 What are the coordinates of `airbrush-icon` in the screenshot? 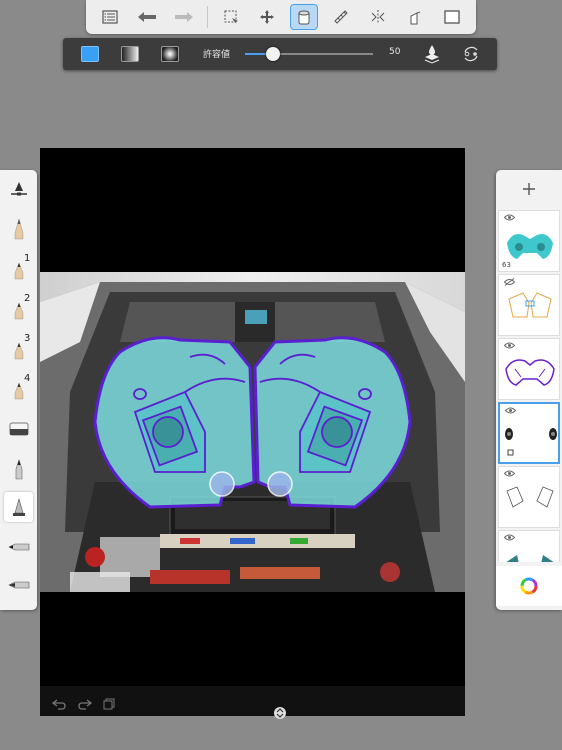 It's located at (18, 507).